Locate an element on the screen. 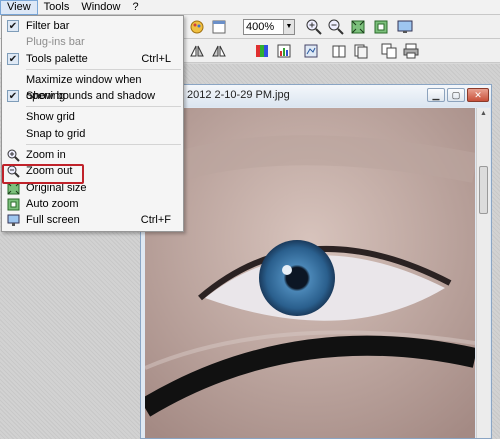 This screenshot has height=439, width=500. menu-item-shortcut: Ctrl+L is located at coordinates (156, 58).